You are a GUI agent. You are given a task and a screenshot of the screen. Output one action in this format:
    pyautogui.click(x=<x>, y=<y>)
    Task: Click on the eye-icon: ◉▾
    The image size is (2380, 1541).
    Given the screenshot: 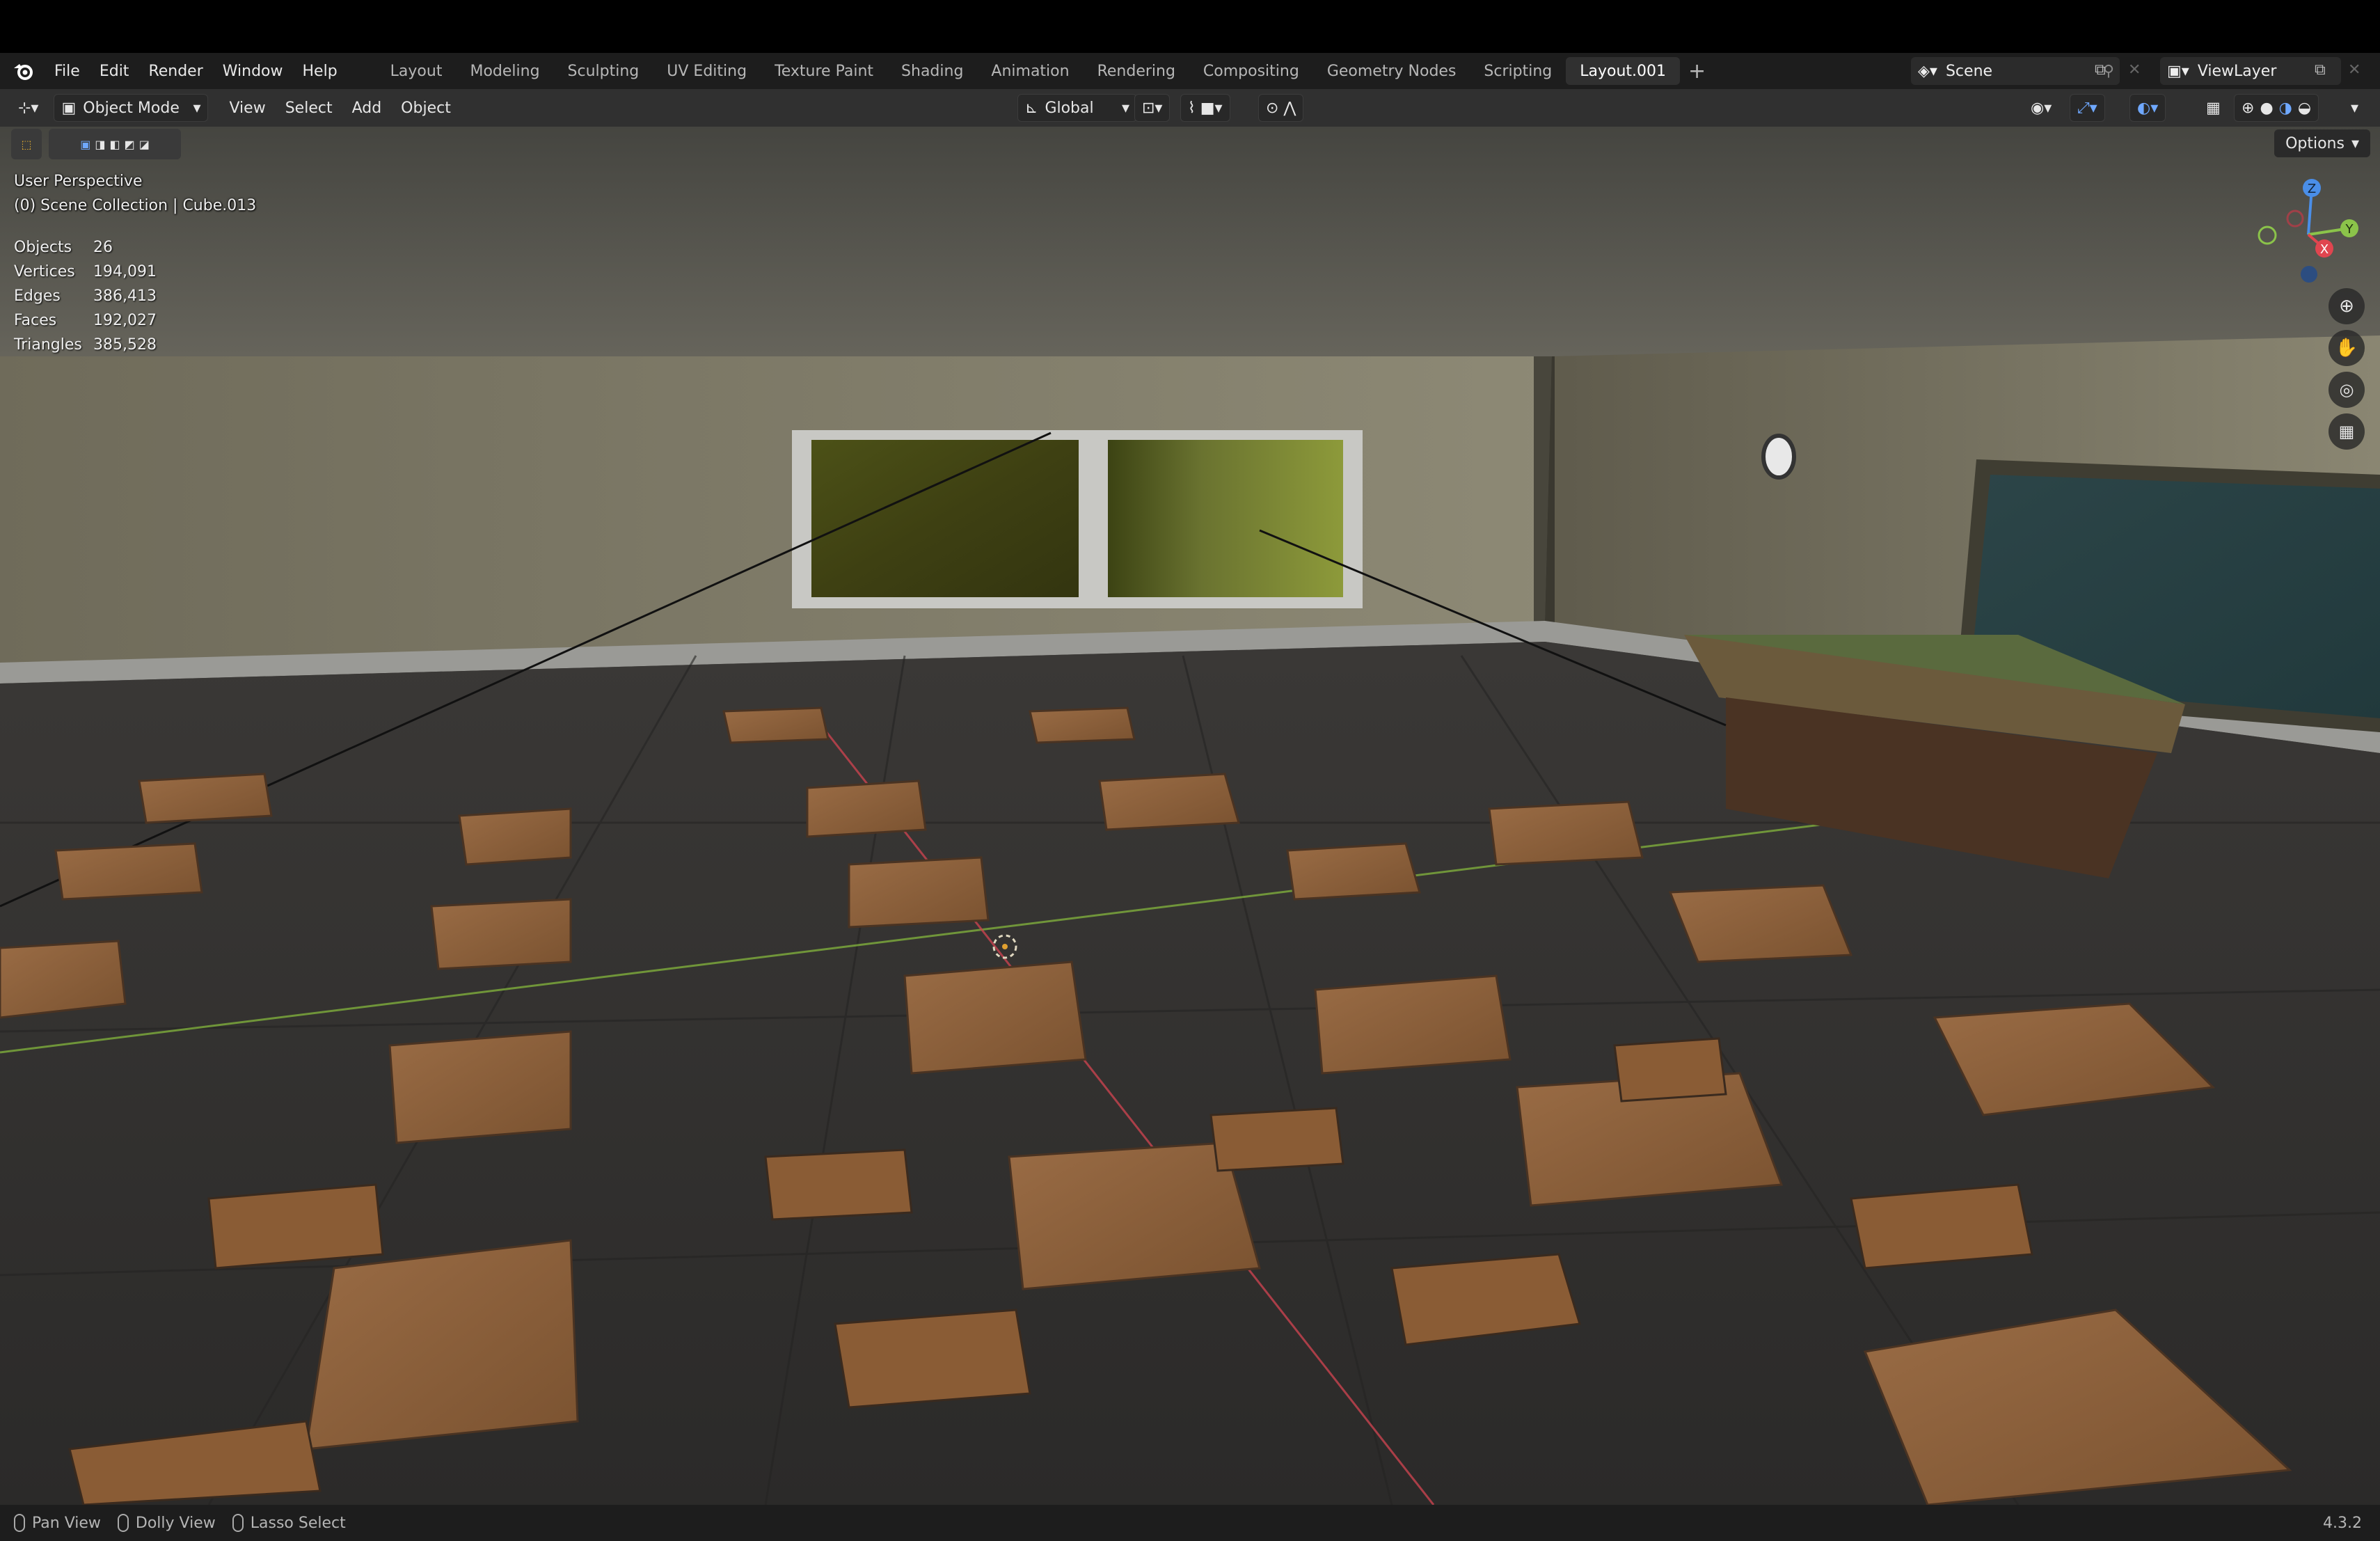 What is the action you would take?
    pyautogui.click(x=2041, y=108)
    